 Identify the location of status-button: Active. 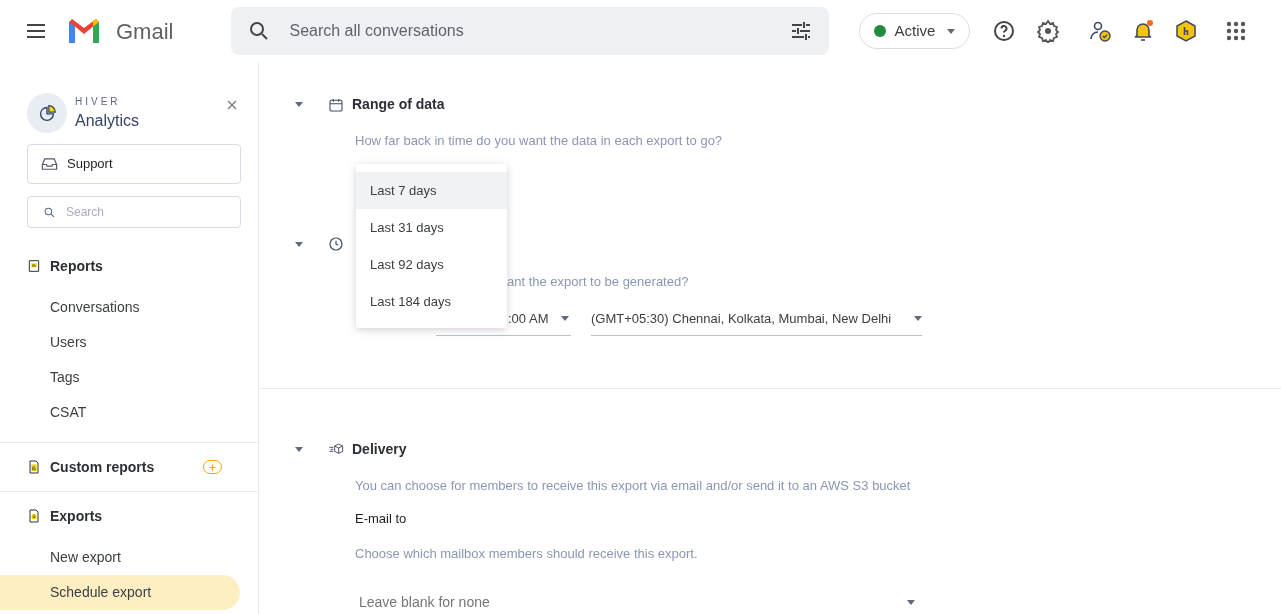
(915, 31).